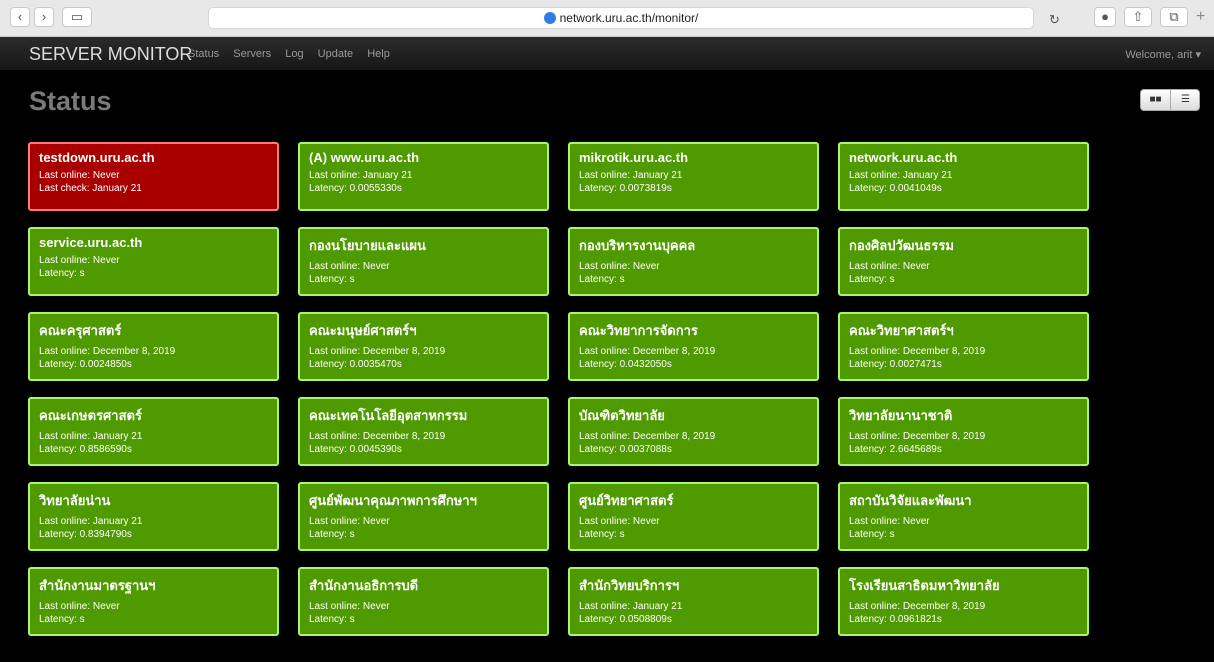  What do you see at coordinates (44, 17) in the screenshot?
I see `forward-button: ›` at bounding box center [44, 17].